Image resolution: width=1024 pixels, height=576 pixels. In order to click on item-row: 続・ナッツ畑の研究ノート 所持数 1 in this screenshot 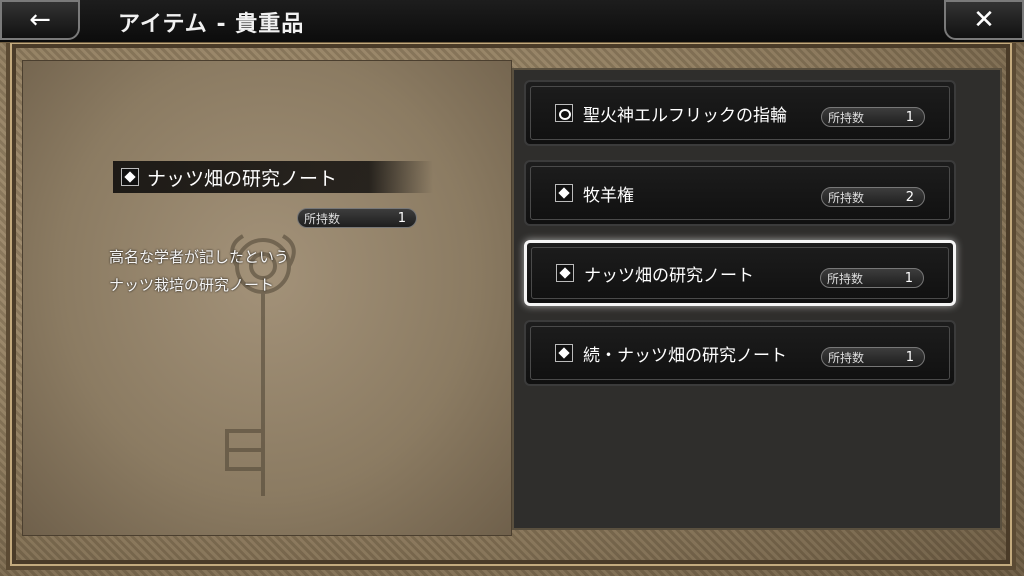, I will do `click(740, 353)`.